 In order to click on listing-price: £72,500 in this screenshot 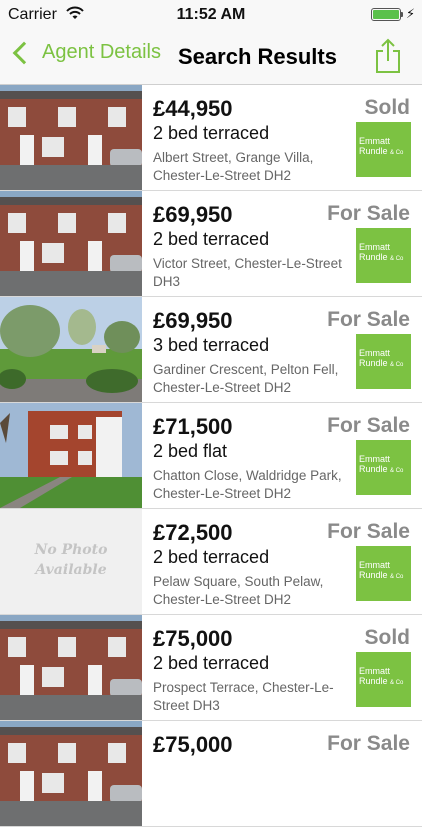, I will do `click(193, 532)`.